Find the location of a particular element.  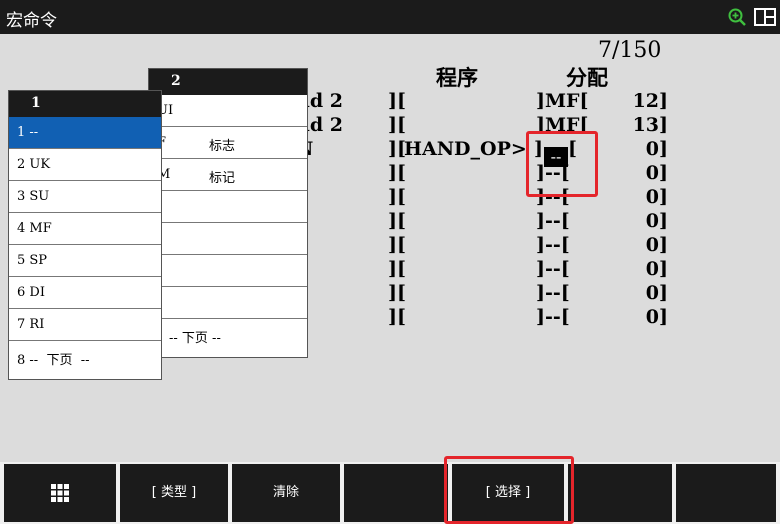

f4-button is located at coordinates (396, 493).